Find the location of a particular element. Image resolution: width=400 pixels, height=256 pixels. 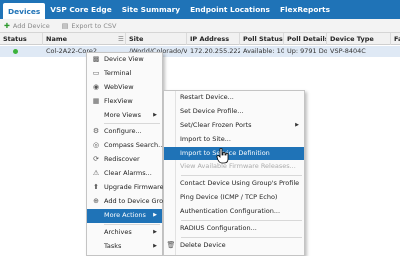

export-csv-label: Export to CSV is located at coordinates (94, 25).